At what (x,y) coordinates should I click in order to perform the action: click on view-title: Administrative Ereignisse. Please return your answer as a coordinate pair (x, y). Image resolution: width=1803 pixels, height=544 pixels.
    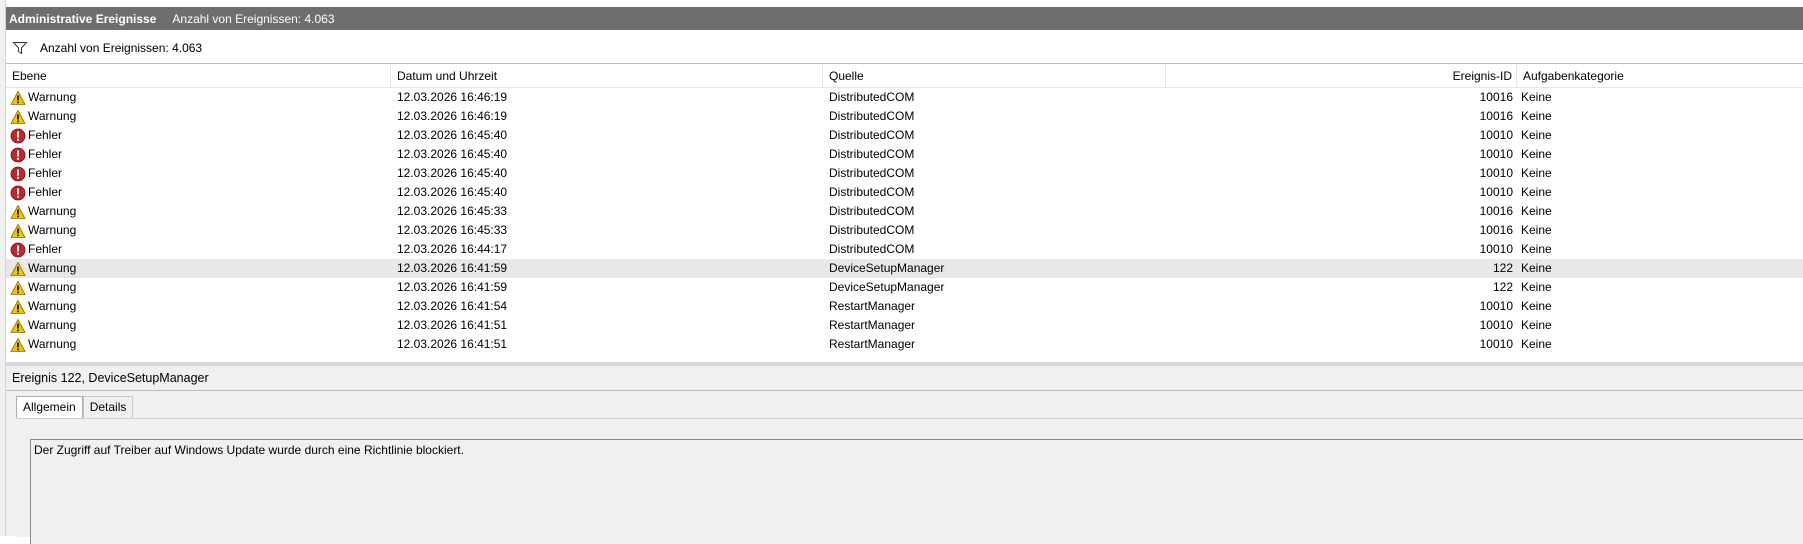
    Looking at the image, I should click on (83, 18).